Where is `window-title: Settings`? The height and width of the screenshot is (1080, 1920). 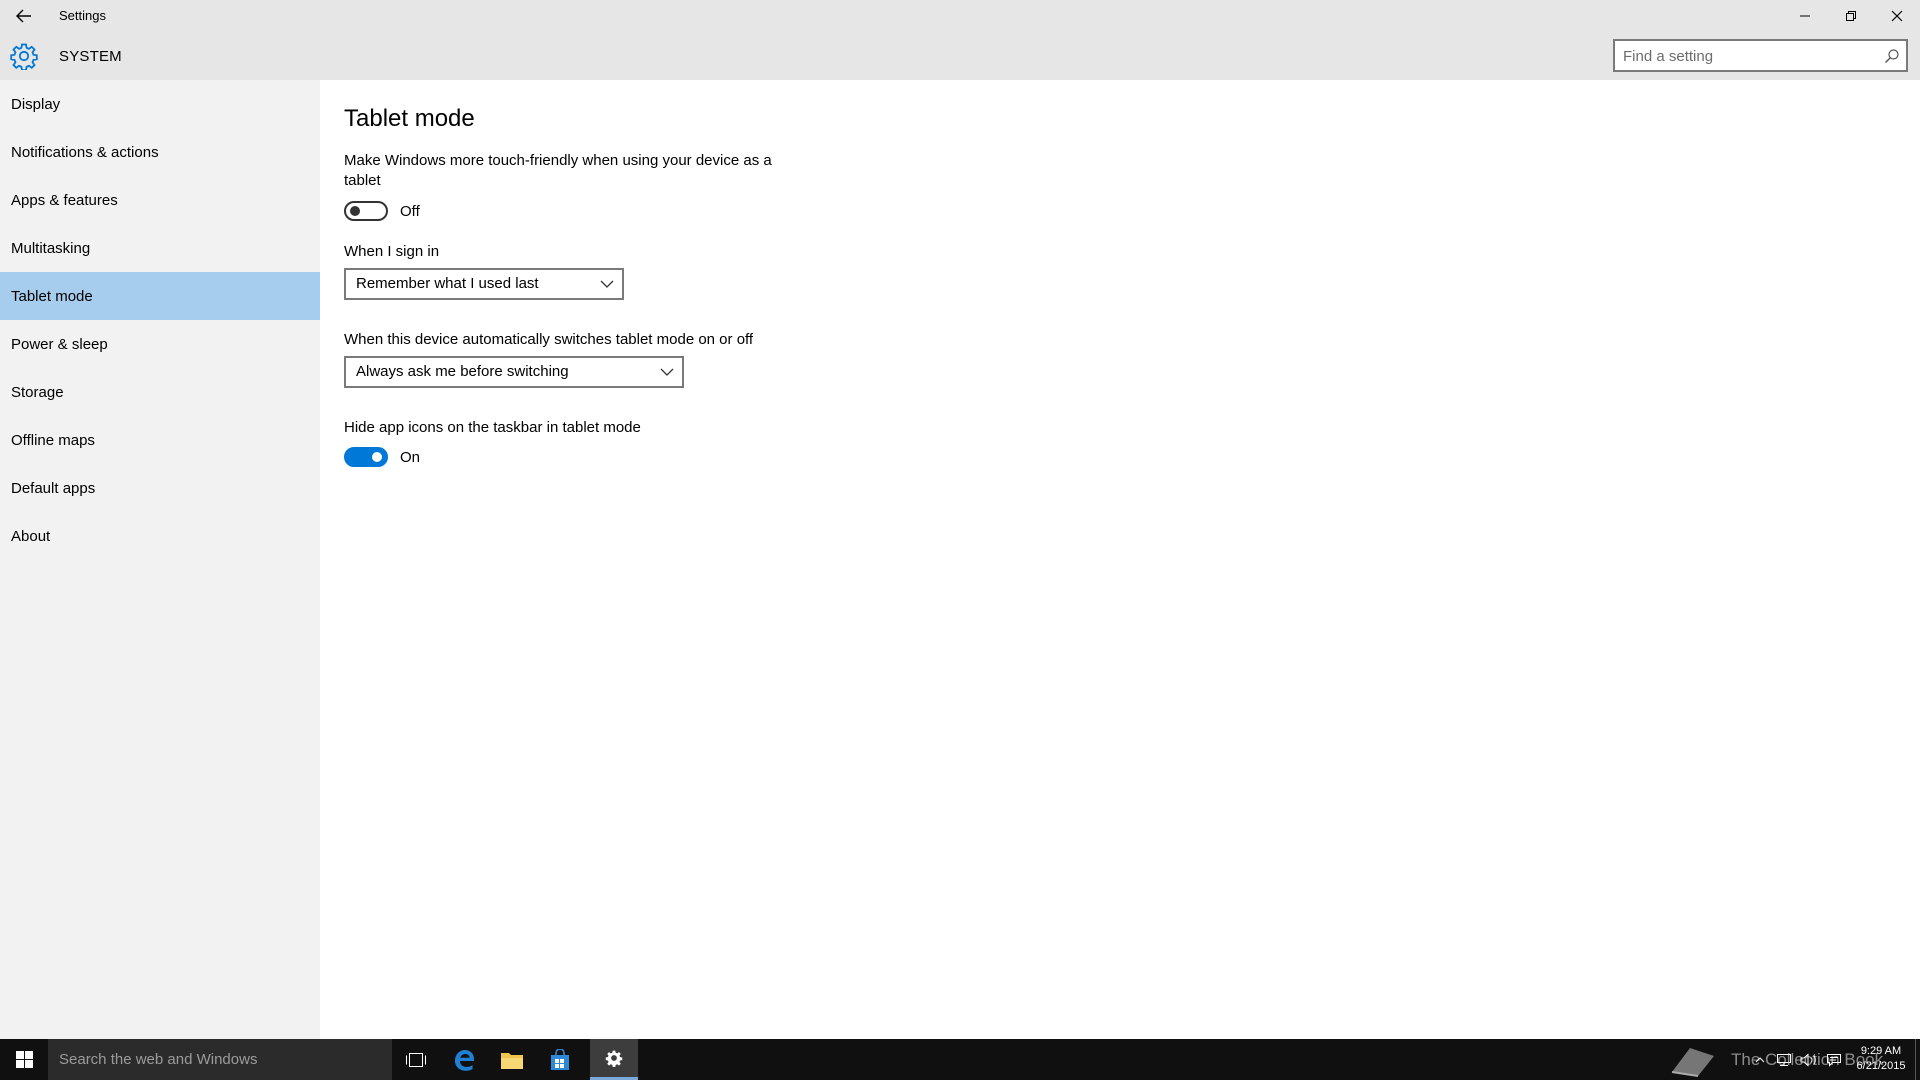 window-title: Settings is located at coordinates (82, 15).